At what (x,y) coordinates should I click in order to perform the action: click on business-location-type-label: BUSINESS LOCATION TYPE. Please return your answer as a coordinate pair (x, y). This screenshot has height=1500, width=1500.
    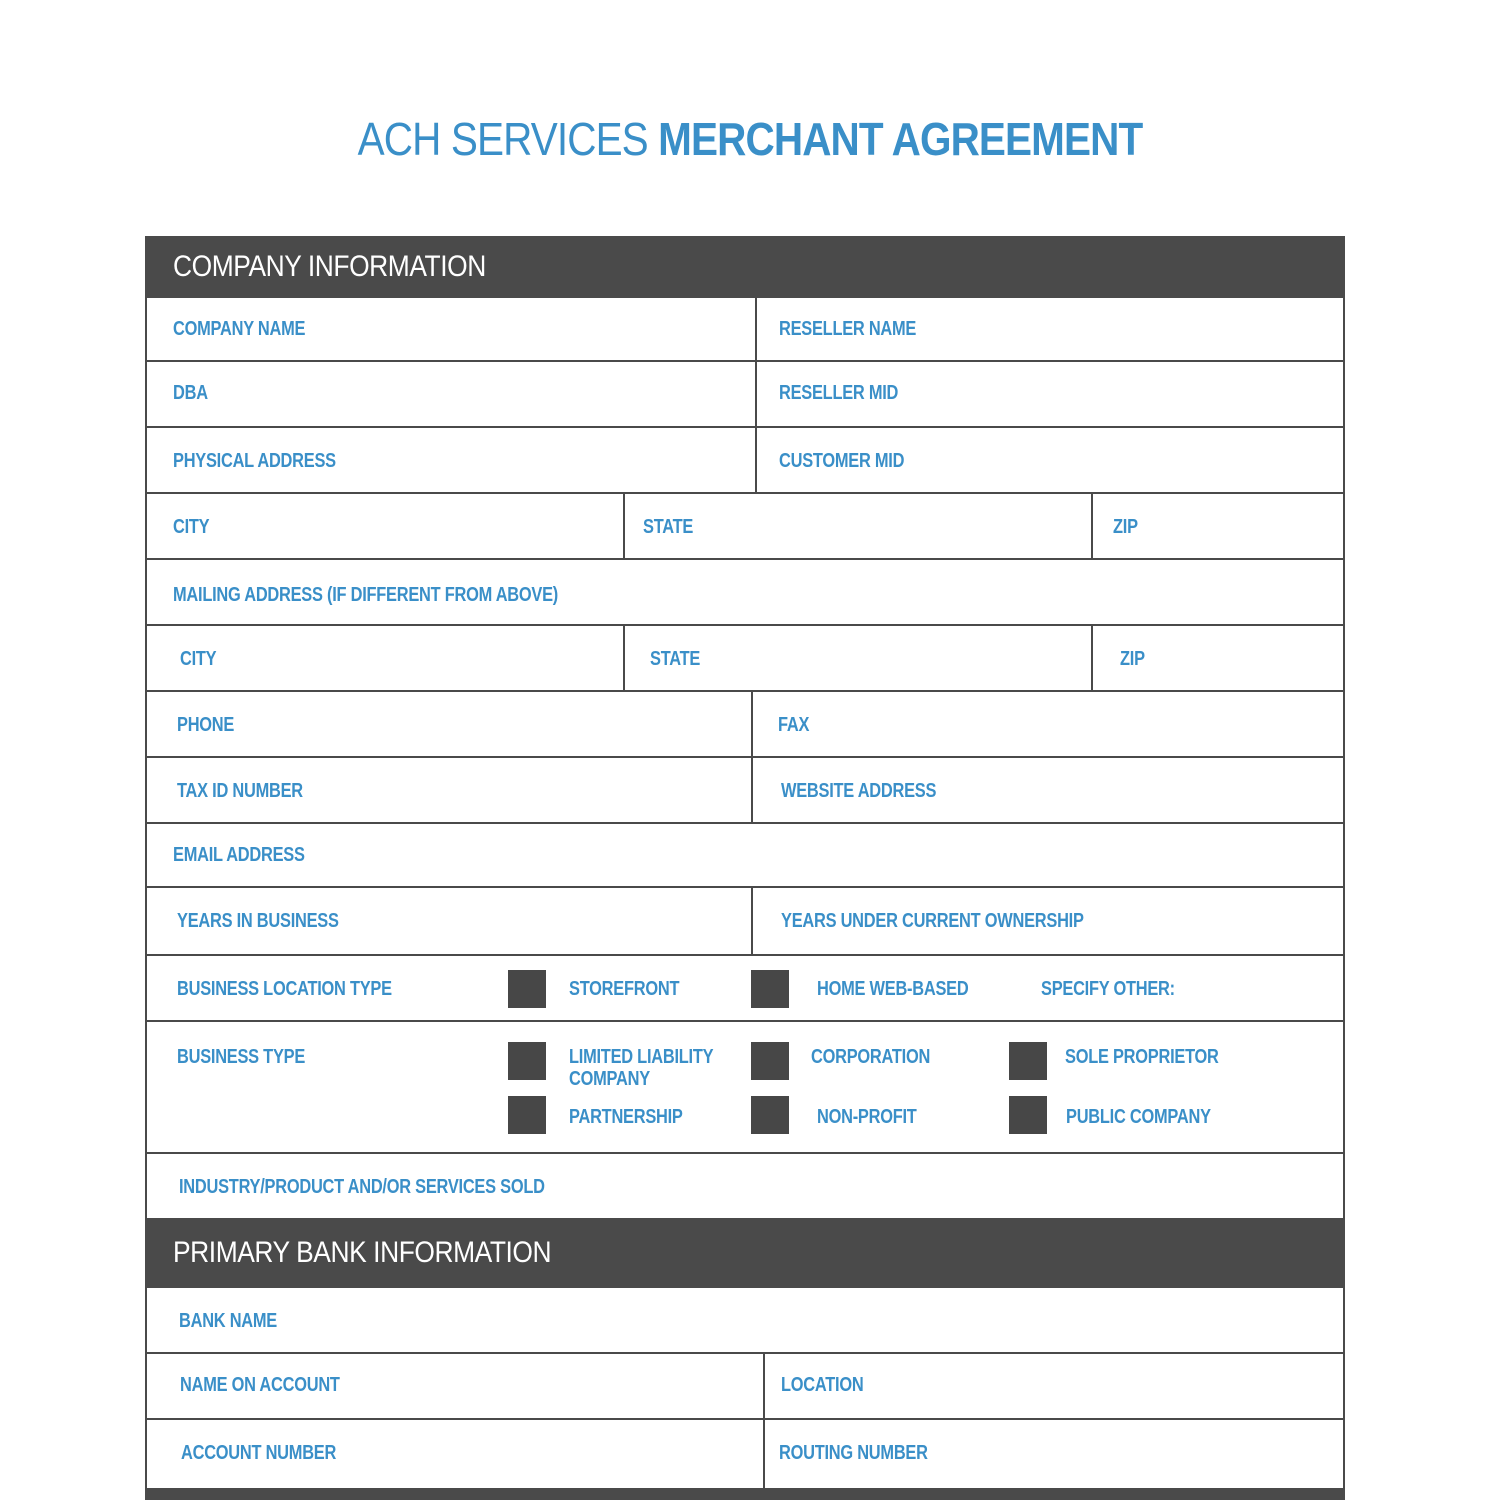
    Looking at the image, I should click on (284, 989).